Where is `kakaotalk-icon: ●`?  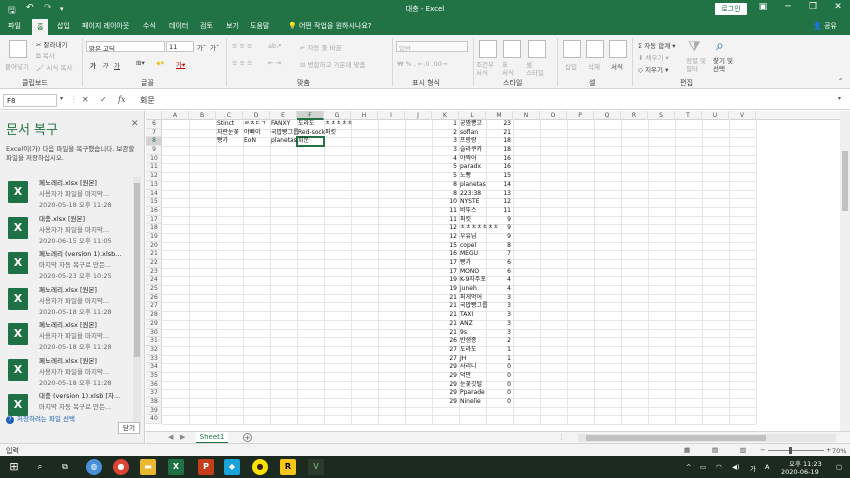
kakaotalk-icon: ● is located at coordinates (260, 467).